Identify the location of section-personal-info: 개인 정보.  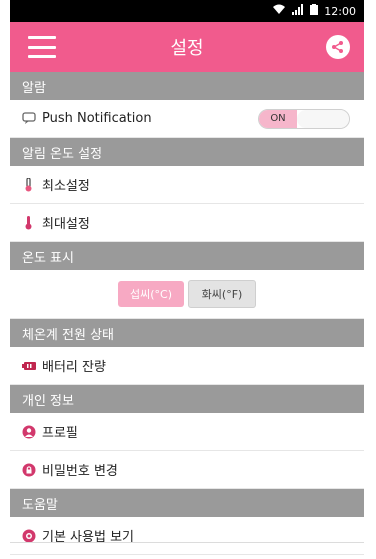
(187, 399).